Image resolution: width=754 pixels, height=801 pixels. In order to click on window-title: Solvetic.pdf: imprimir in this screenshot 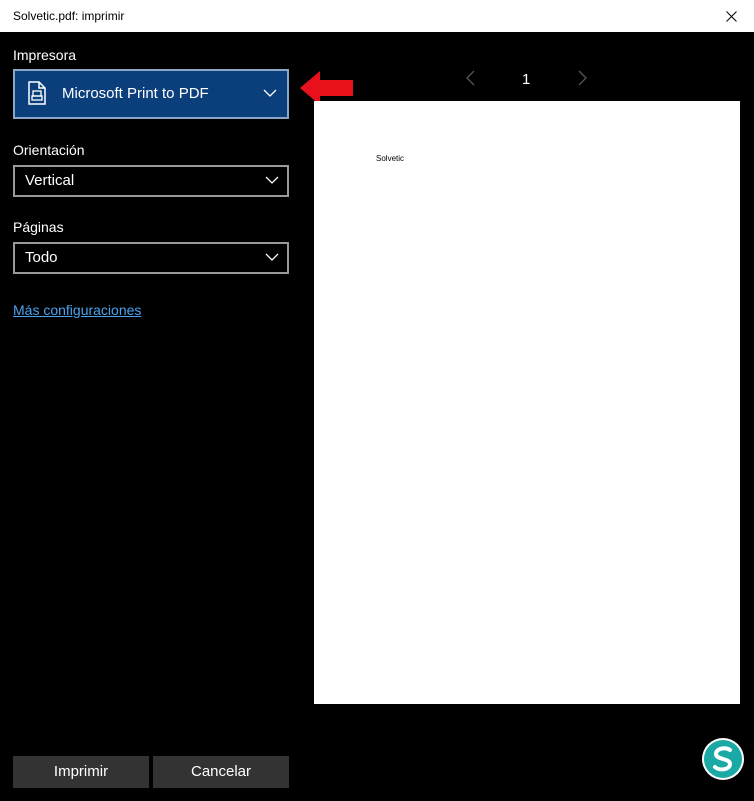, I will do `click(69, 16)`.